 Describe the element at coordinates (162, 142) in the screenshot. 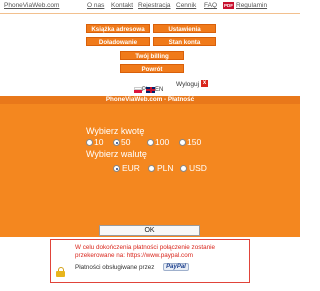

I see `amount-option-100: 100` at that location.